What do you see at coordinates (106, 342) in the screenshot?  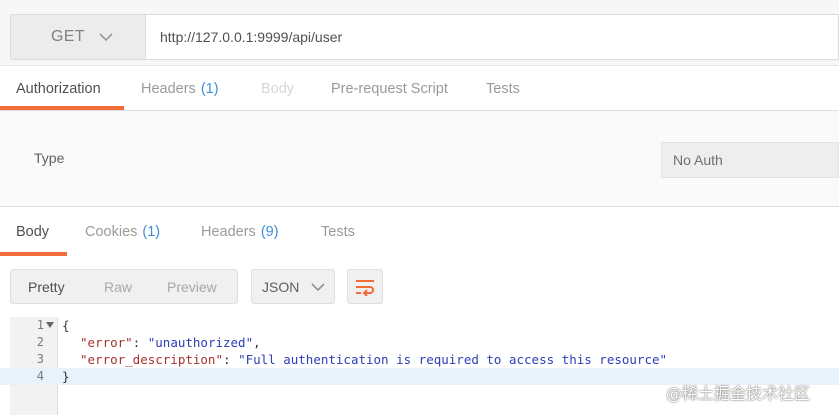 I see `json-key: "error"` at bounding box center [106, 342].